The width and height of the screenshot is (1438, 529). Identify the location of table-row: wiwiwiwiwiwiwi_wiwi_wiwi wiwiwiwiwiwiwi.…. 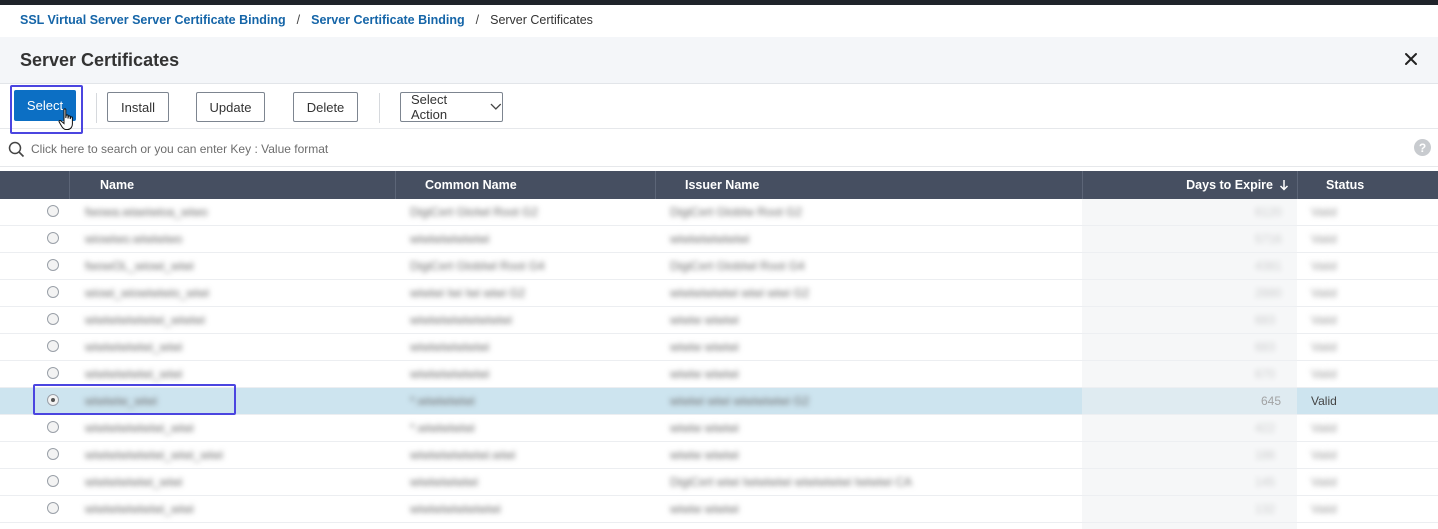
(719, 455).